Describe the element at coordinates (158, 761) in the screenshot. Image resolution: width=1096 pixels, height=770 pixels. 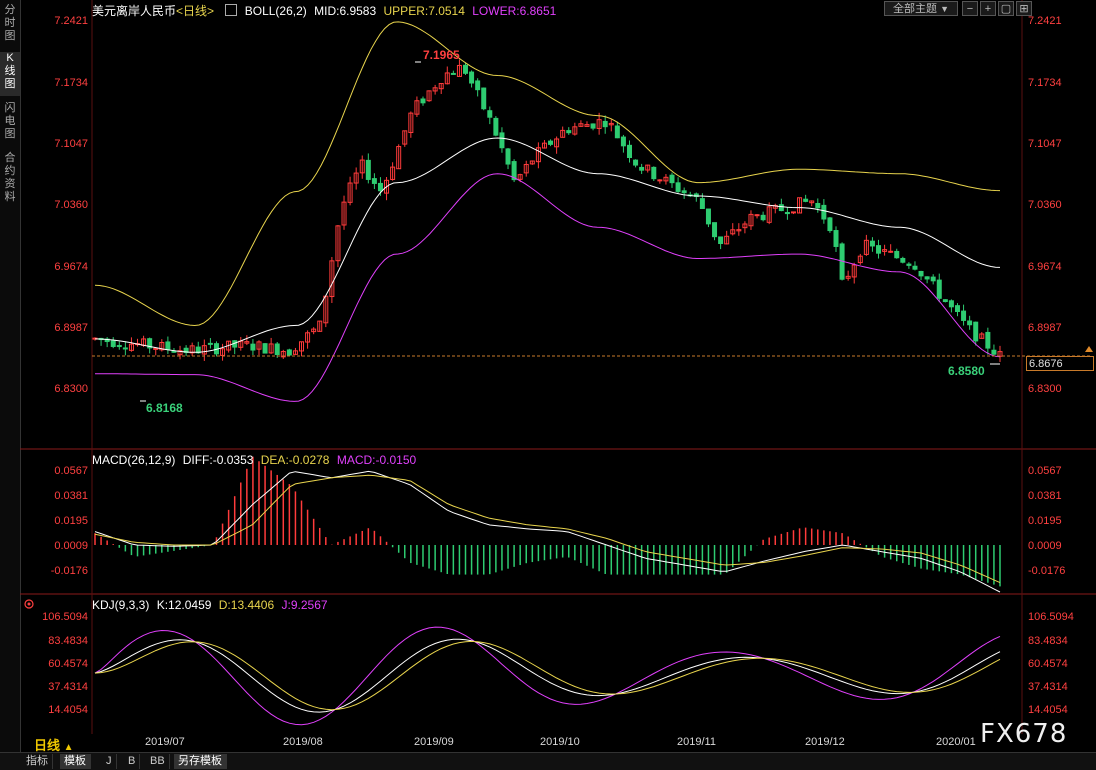
I see `tab-bb: BB` at that location.